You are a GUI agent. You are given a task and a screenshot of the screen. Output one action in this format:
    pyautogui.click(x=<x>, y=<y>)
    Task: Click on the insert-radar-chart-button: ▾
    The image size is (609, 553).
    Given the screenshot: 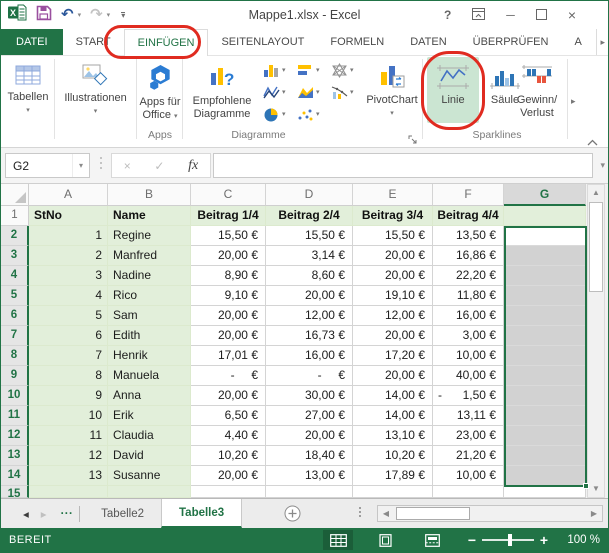 What is the action you would take?
    pyautogui.click(x=347, y=70)
    